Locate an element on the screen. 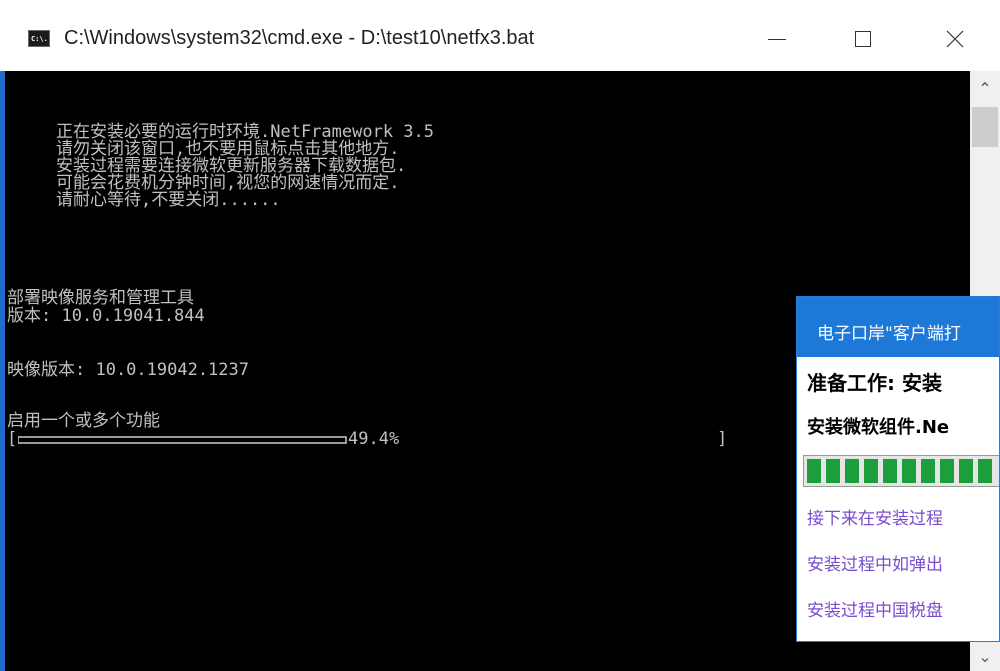  close-icon is located at coordinates (955, 39).